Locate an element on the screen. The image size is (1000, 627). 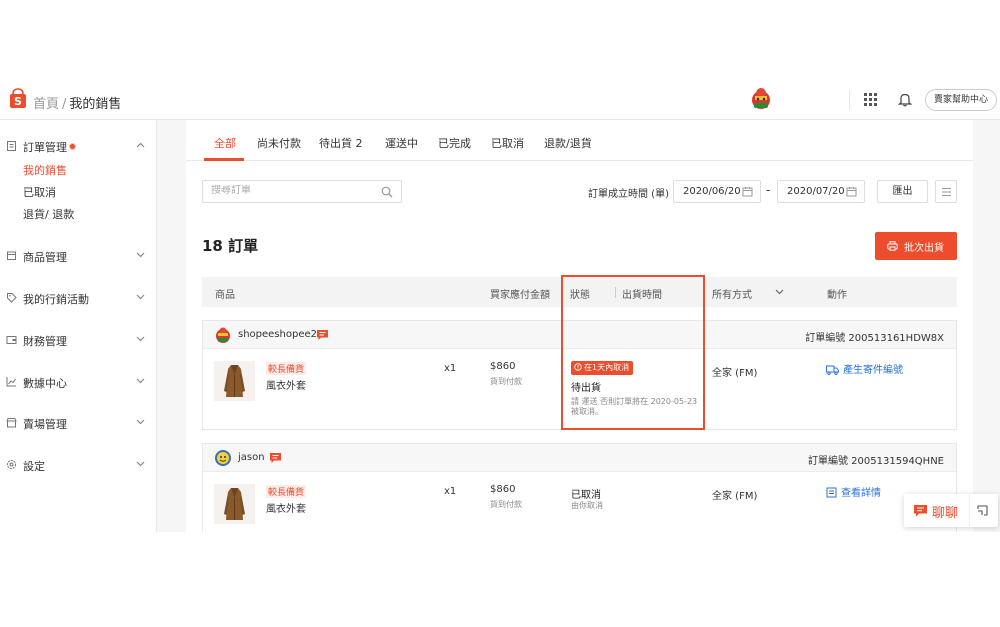
chevron-up-icon is located at coordinates (140, 145).